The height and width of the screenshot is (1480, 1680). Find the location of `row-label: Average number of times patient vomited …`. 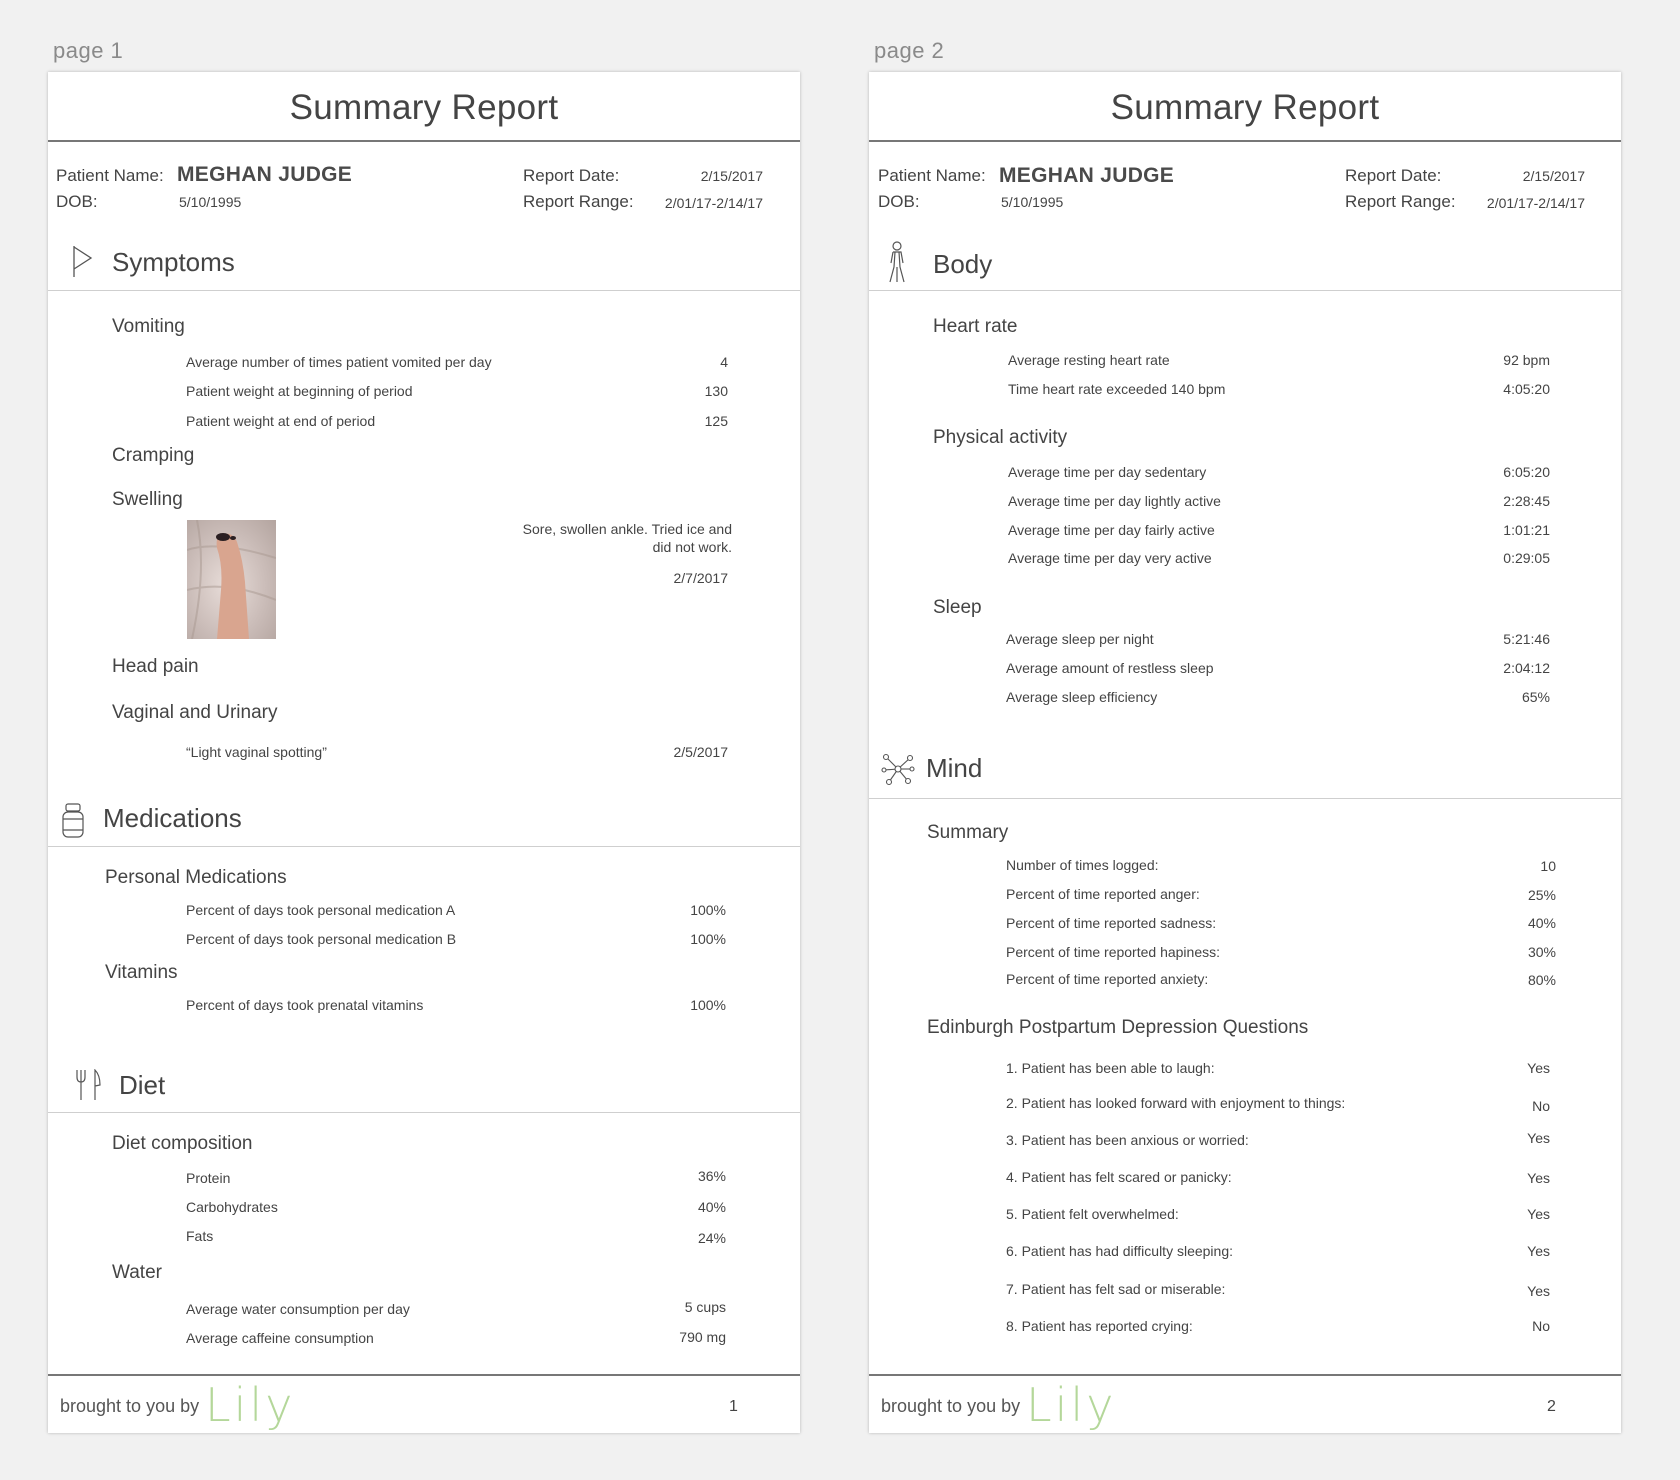

row-label: Average number of times patient vomited … is located at coordinates (339, 362).